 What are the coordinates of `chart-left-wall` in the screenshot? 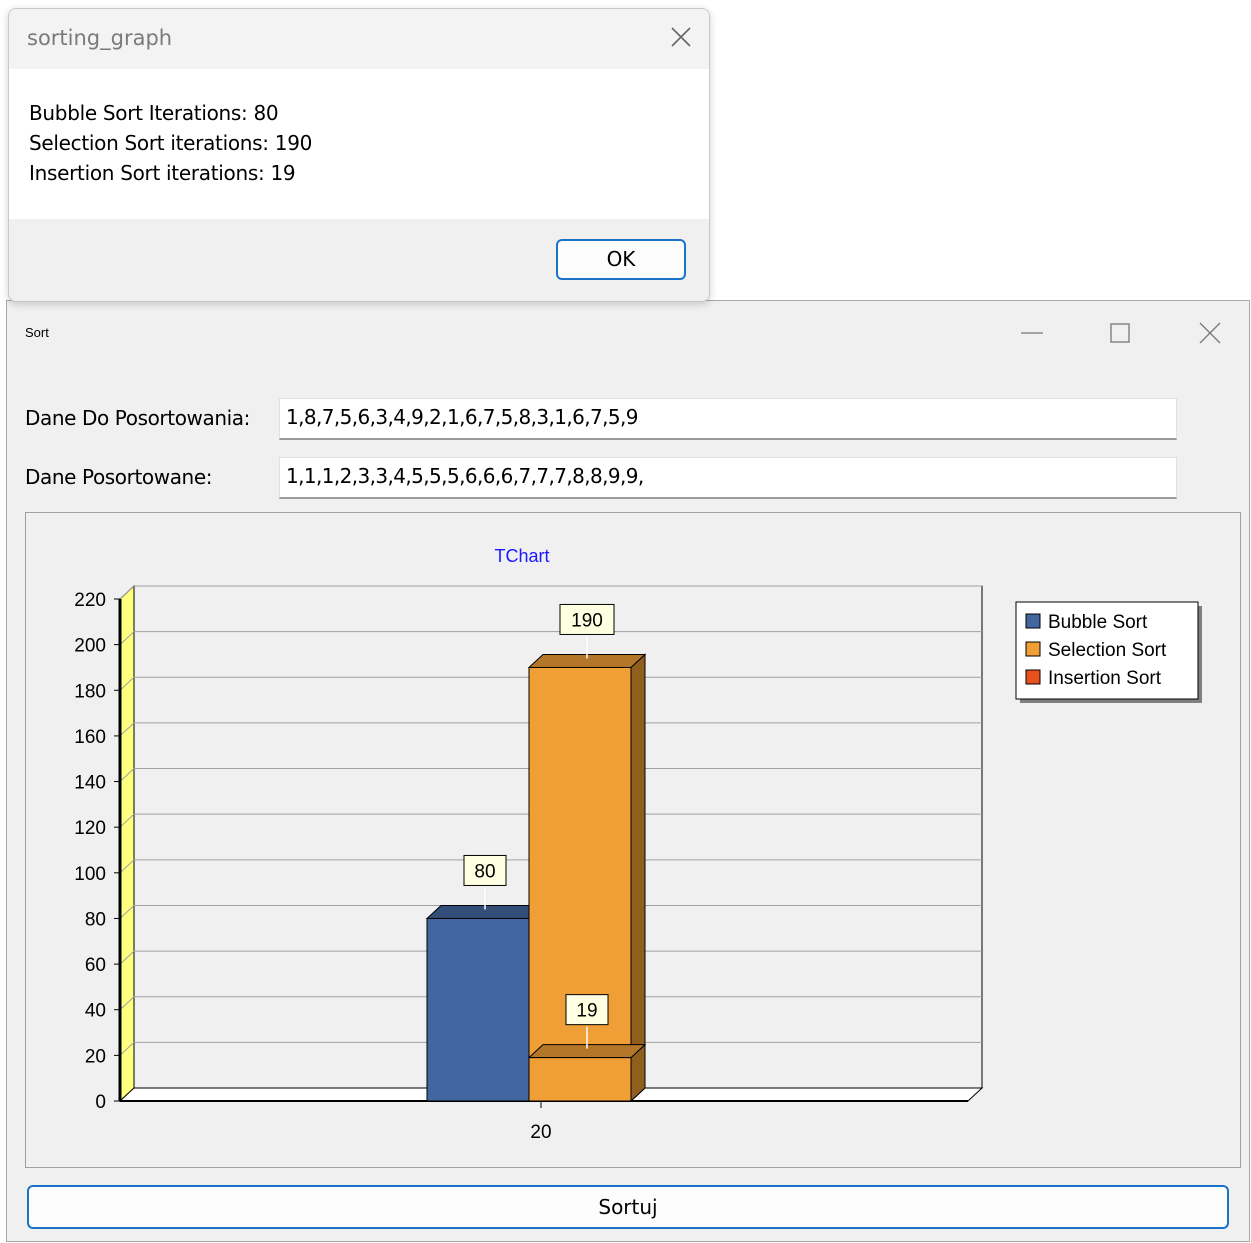 It's located at (127, 843).